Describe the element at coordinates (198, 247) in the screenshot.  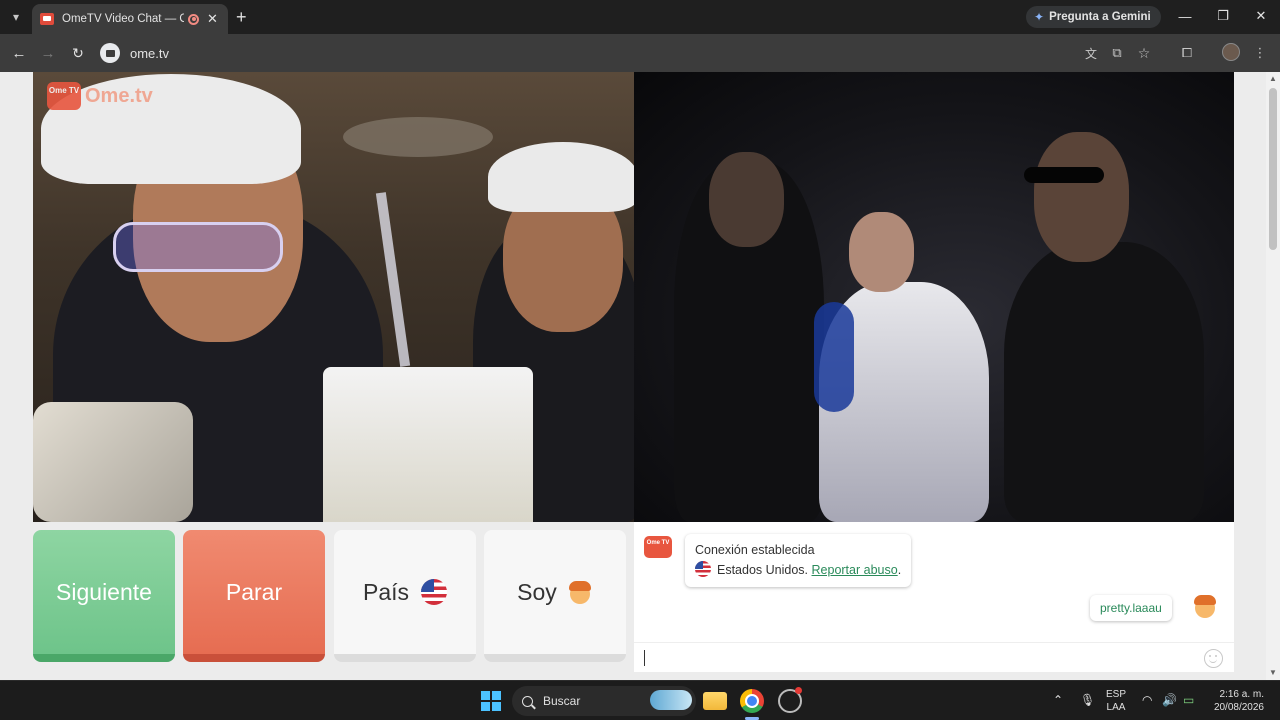
I see `glasses-shape` at that location.